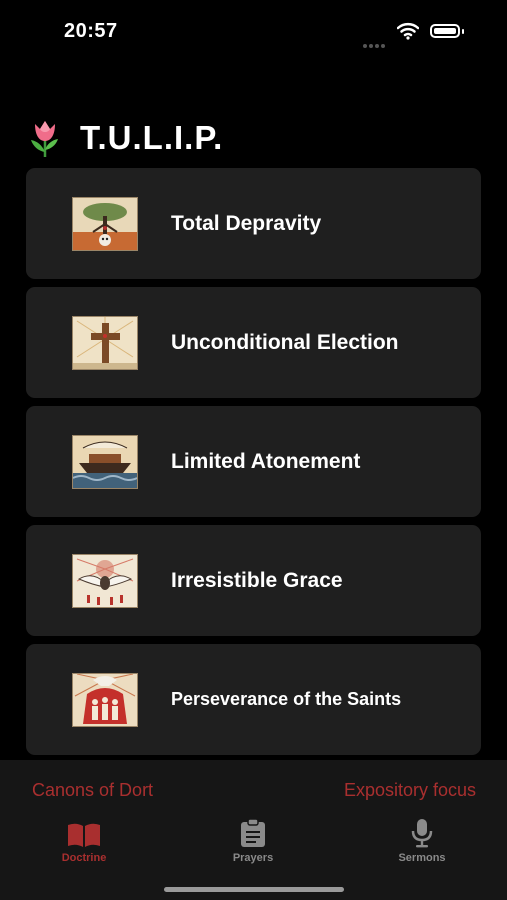 The width and height of the screenshot is (507, 900). Describe the element at coordinates (410, 790) in the screenshot. I see `expository-focus-link: Expository focus` at that location.